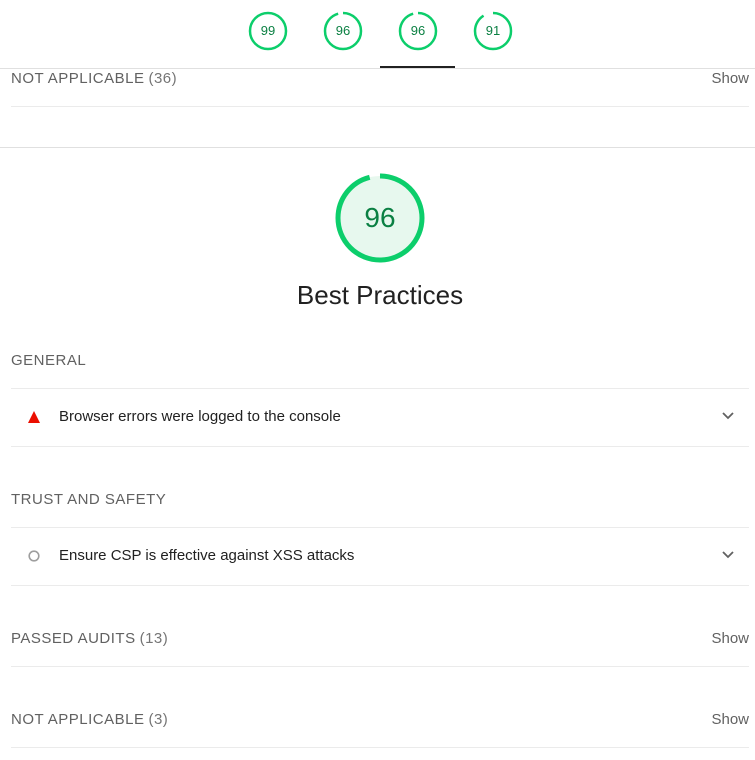  What do you see at coordinates (158, 719) in the screenshot?
I see `group-count: (3)` at bounding box center [158, 719].